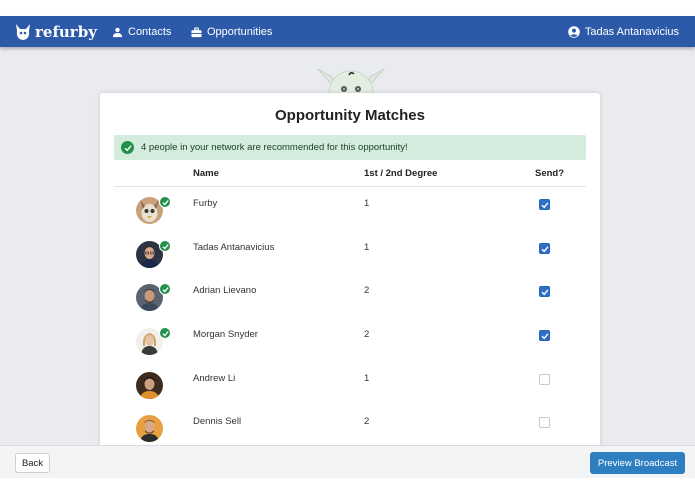 The width and height of the screenshot is (695, 494). I want to click on contact-name: Andrew Li, so click(214, 378).